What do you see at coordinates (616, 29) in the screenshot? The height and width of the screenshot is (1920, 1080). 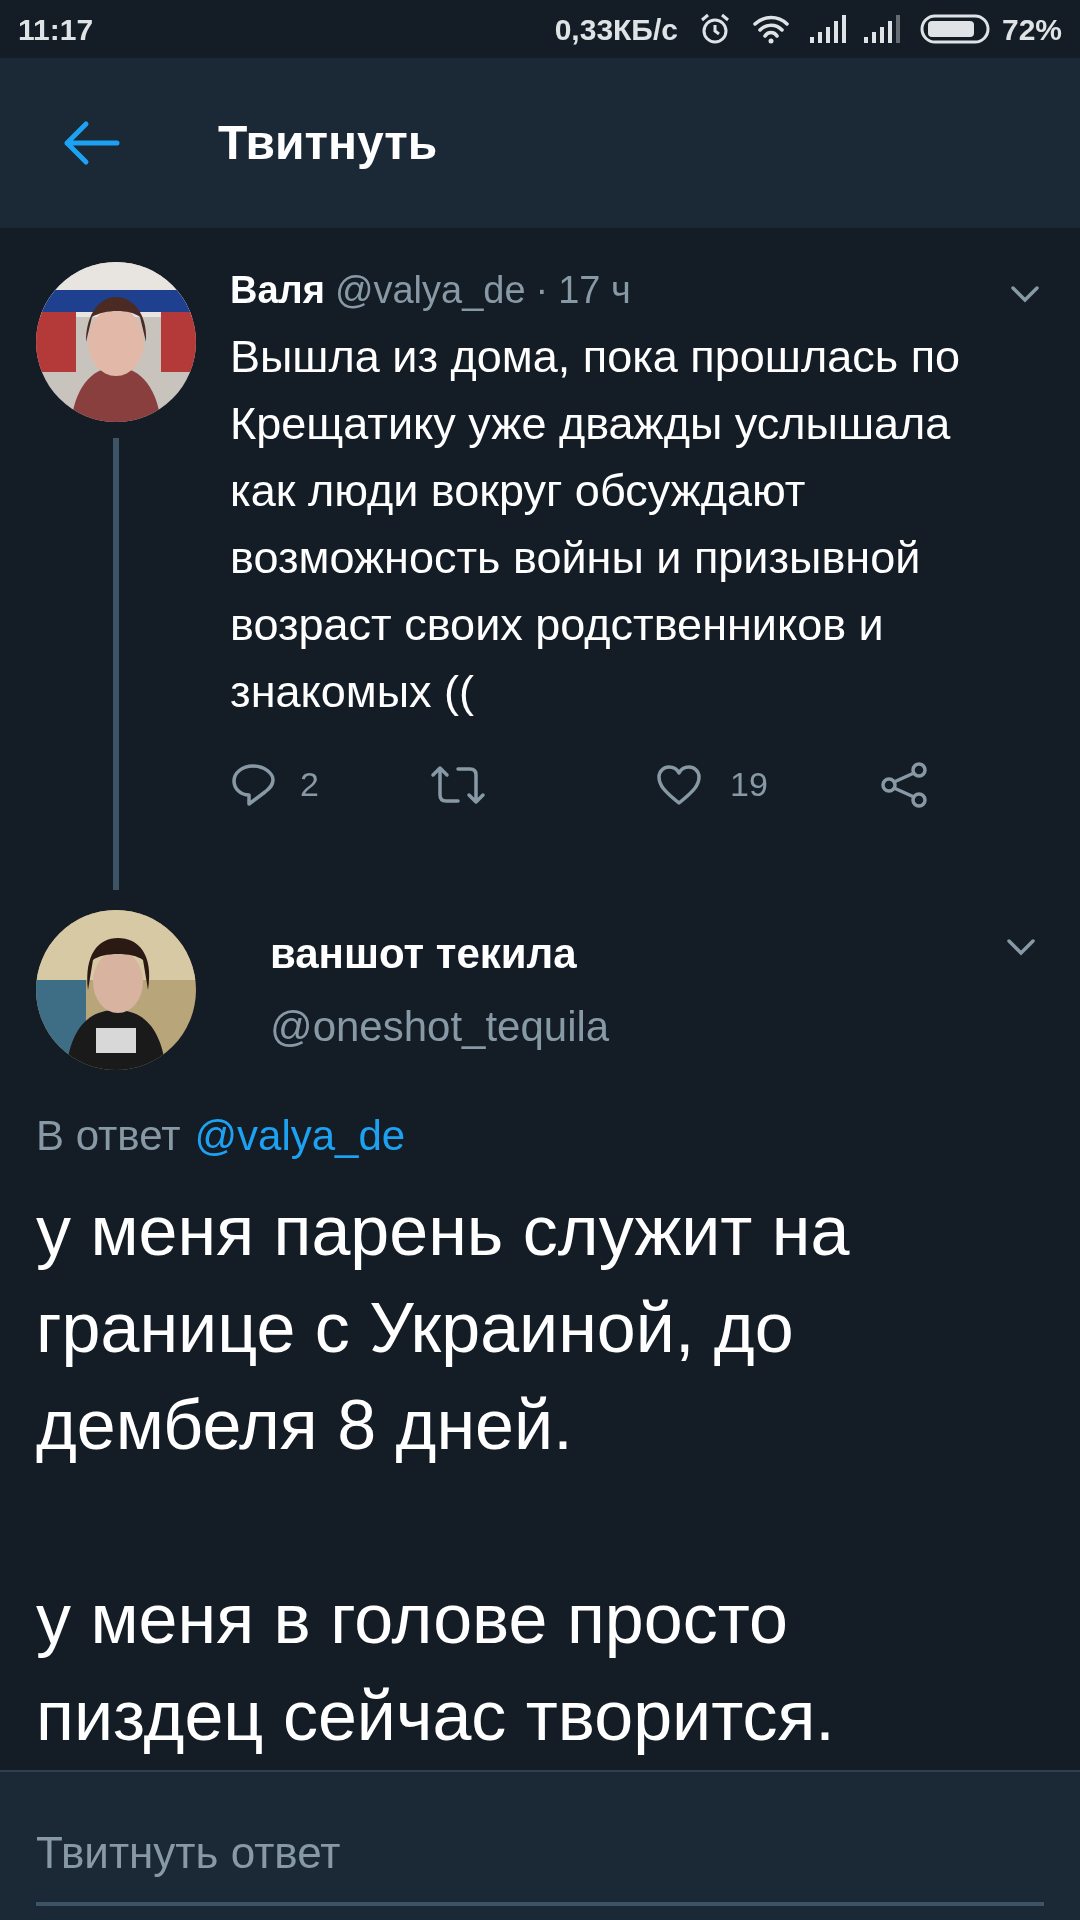 I see `network-speed: 0,33КБ/с` at bounding box center [616, 29].